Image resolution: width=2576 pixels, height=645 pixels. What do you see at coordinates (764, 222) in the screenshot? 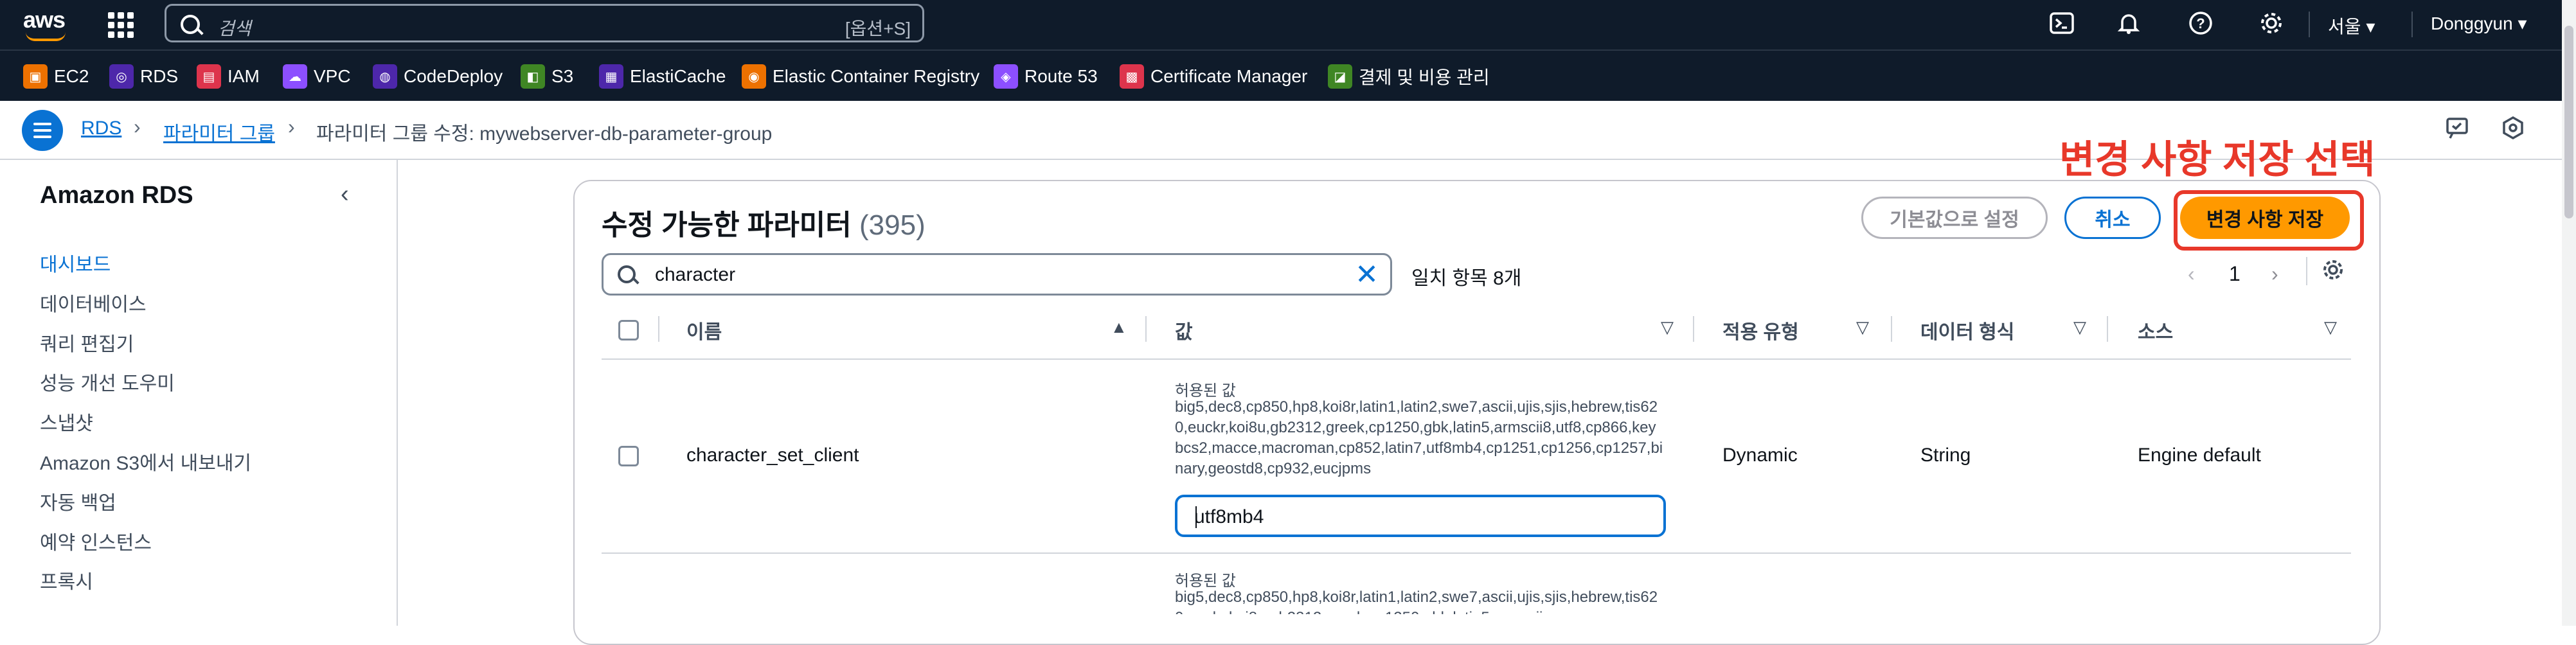
I see `panel-title: 수정 가능한 파라미터 (395)` at bounding box center [764, 222].